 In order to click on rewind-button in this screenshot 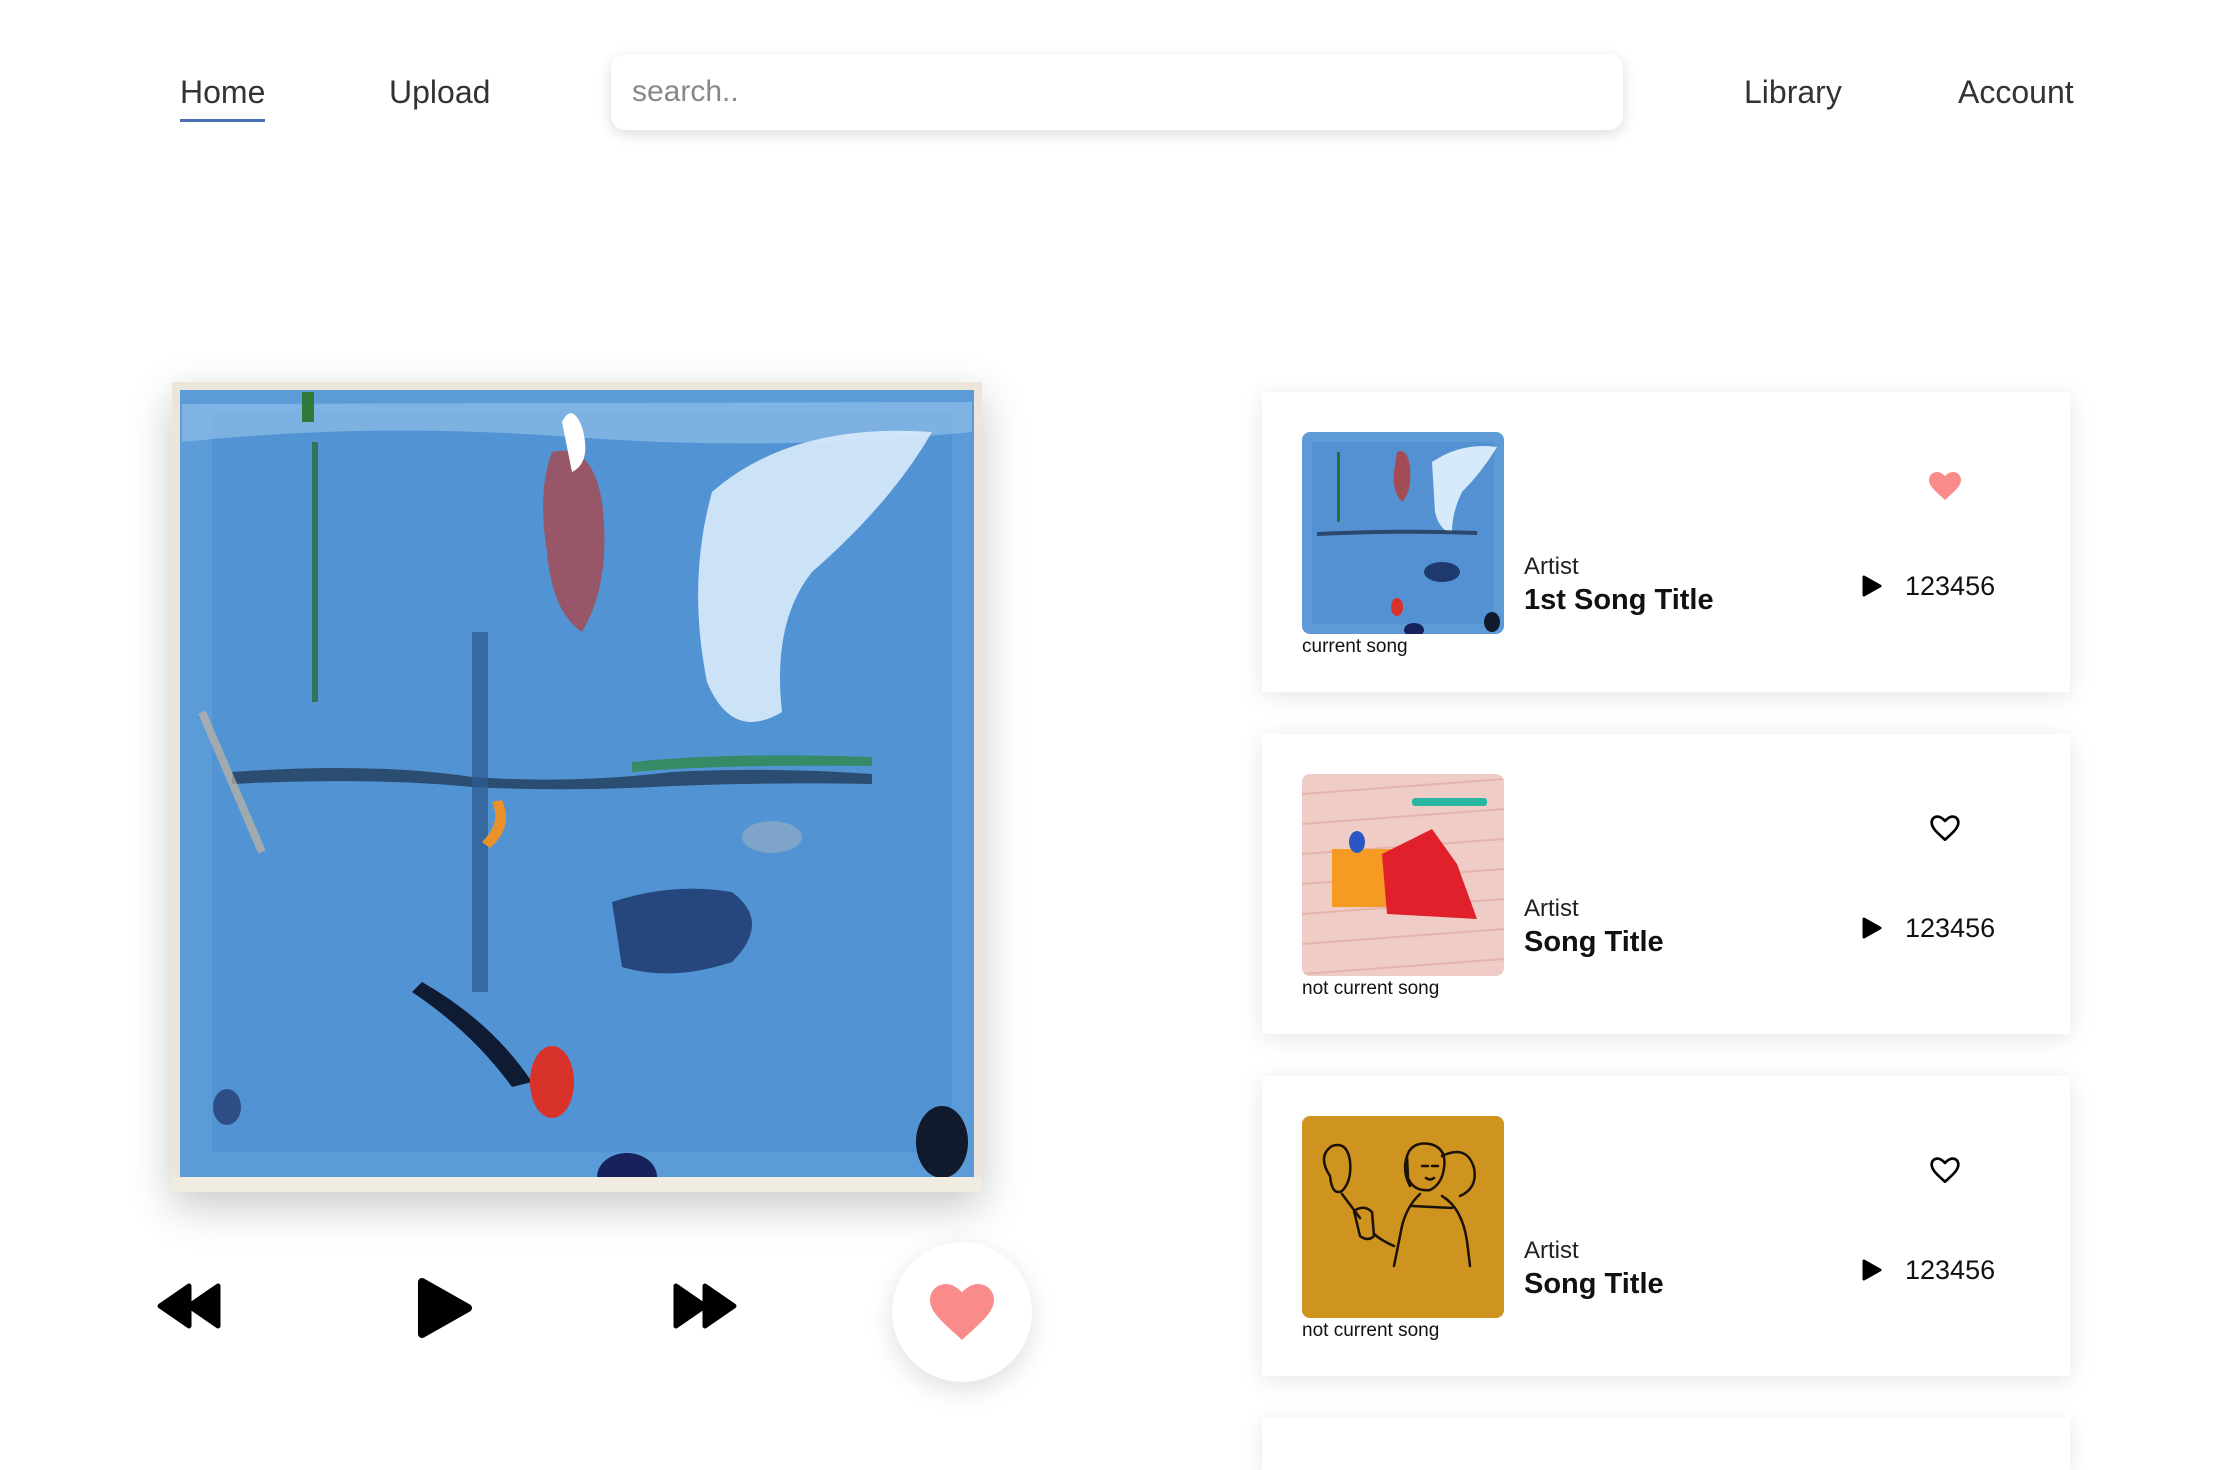, I will do `click(189, 1306)`.